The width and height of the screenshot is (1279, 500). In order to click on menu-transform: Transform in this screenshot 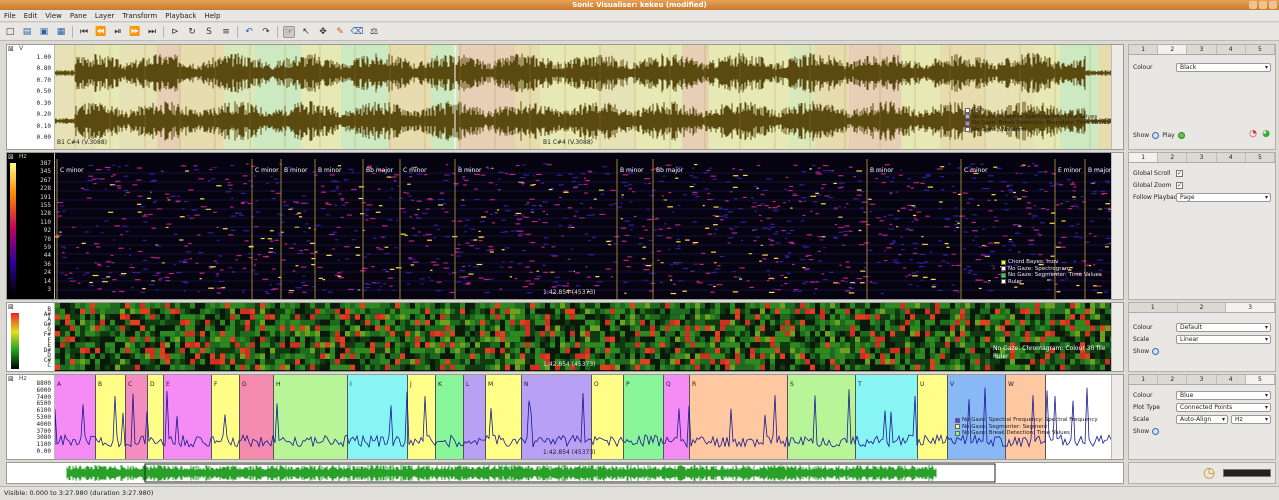, I will do `click(139, 16)`.